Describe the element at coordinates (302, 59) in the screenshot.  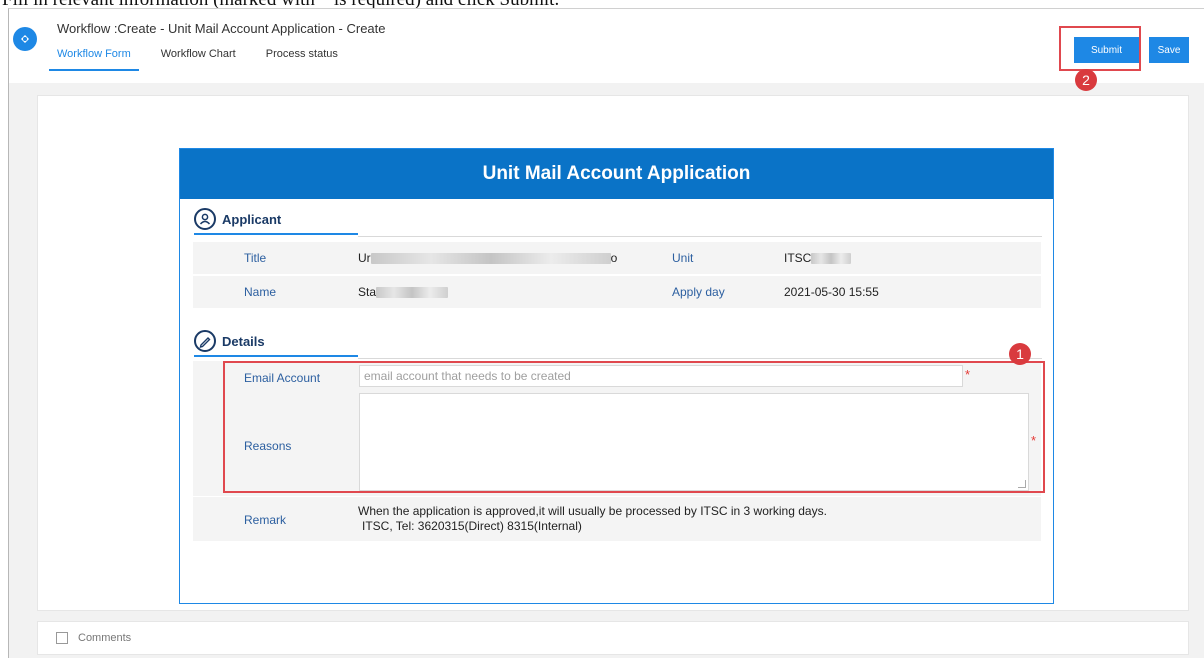
I see `tab-process-status: Process status` at that location.